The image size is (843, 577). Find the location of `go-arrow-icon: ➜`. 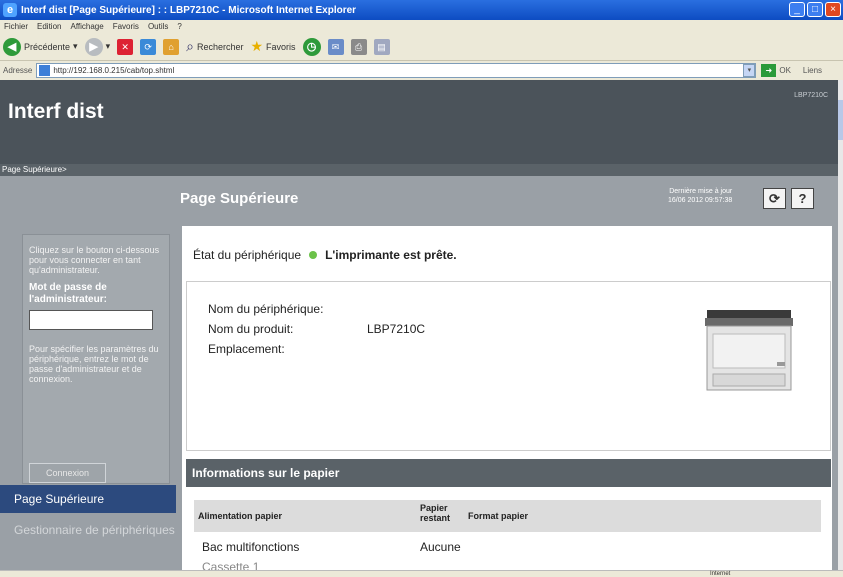

go-arrow-icon: ➜ is located at coordinates (769, 70).